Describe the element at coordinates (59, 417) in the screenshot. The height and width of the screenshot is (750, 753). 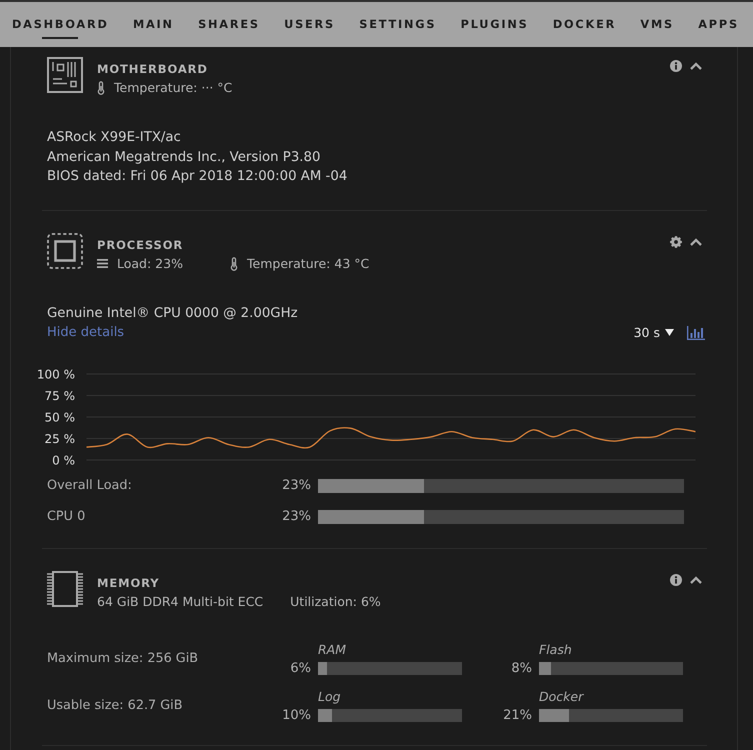
I see `axis-tick-label: 50 %` at that location.